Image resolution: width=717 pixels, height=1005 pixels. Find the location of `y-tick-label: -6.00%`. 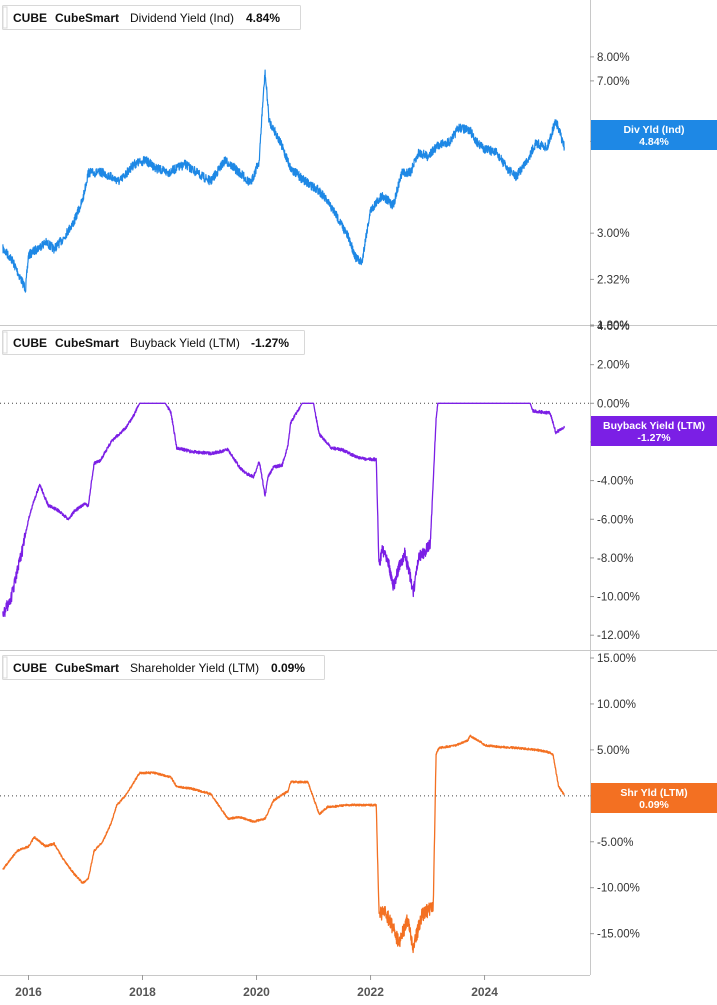

y-tick-label: -6.00% is located at coordinates (615, 520).